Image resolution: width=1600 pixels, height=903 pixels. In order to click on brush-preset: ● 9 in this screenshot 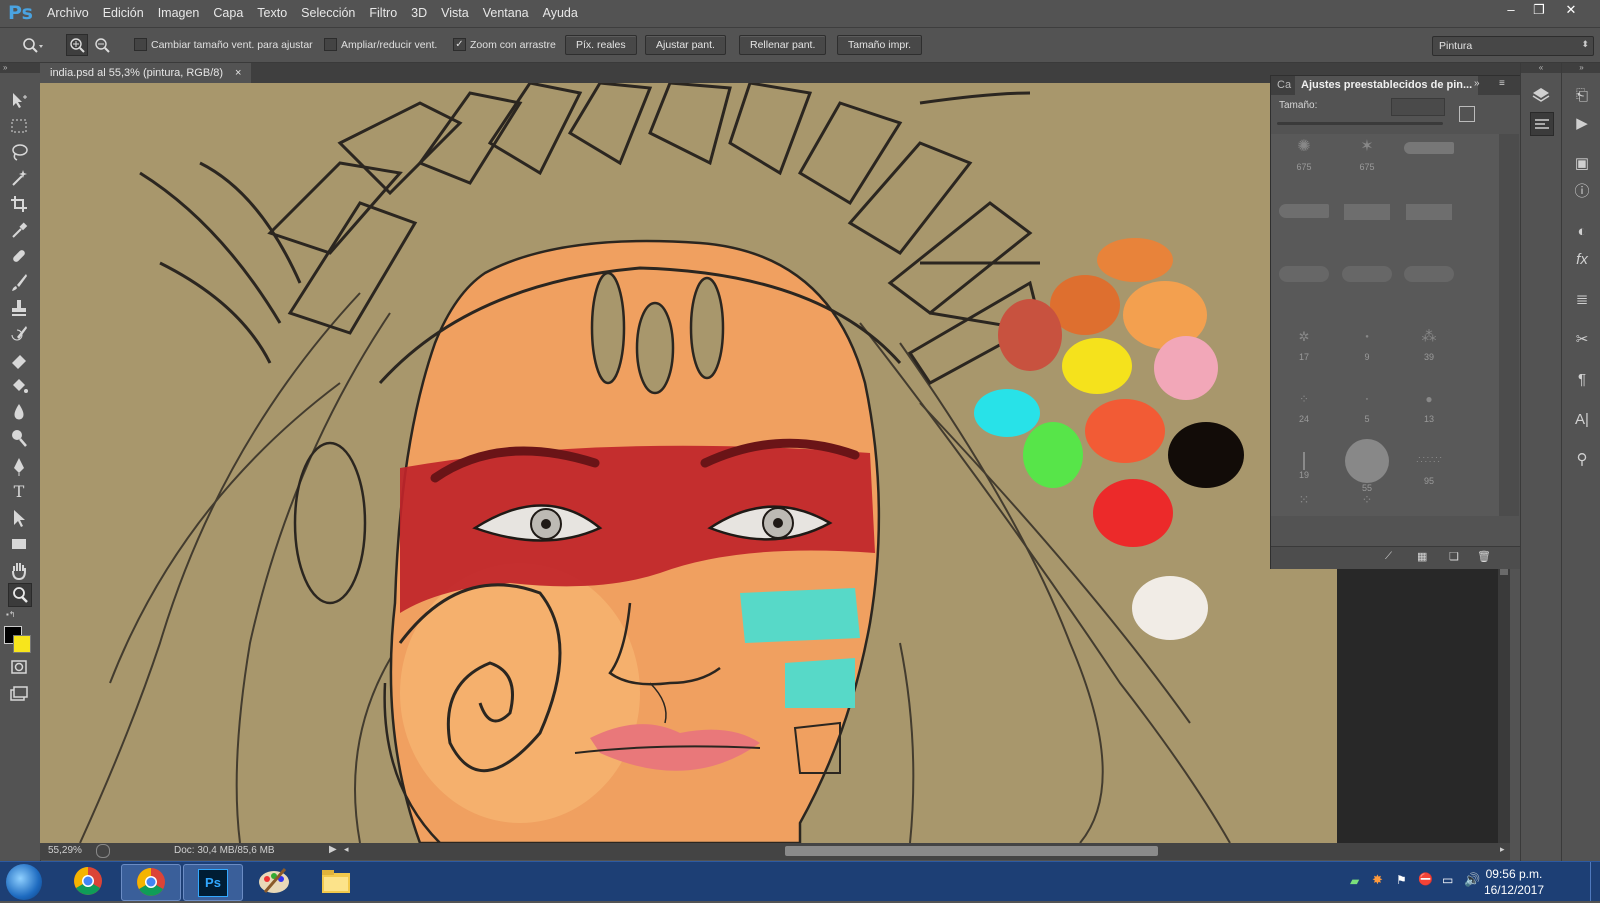, I will do `click(1367, 345)`.